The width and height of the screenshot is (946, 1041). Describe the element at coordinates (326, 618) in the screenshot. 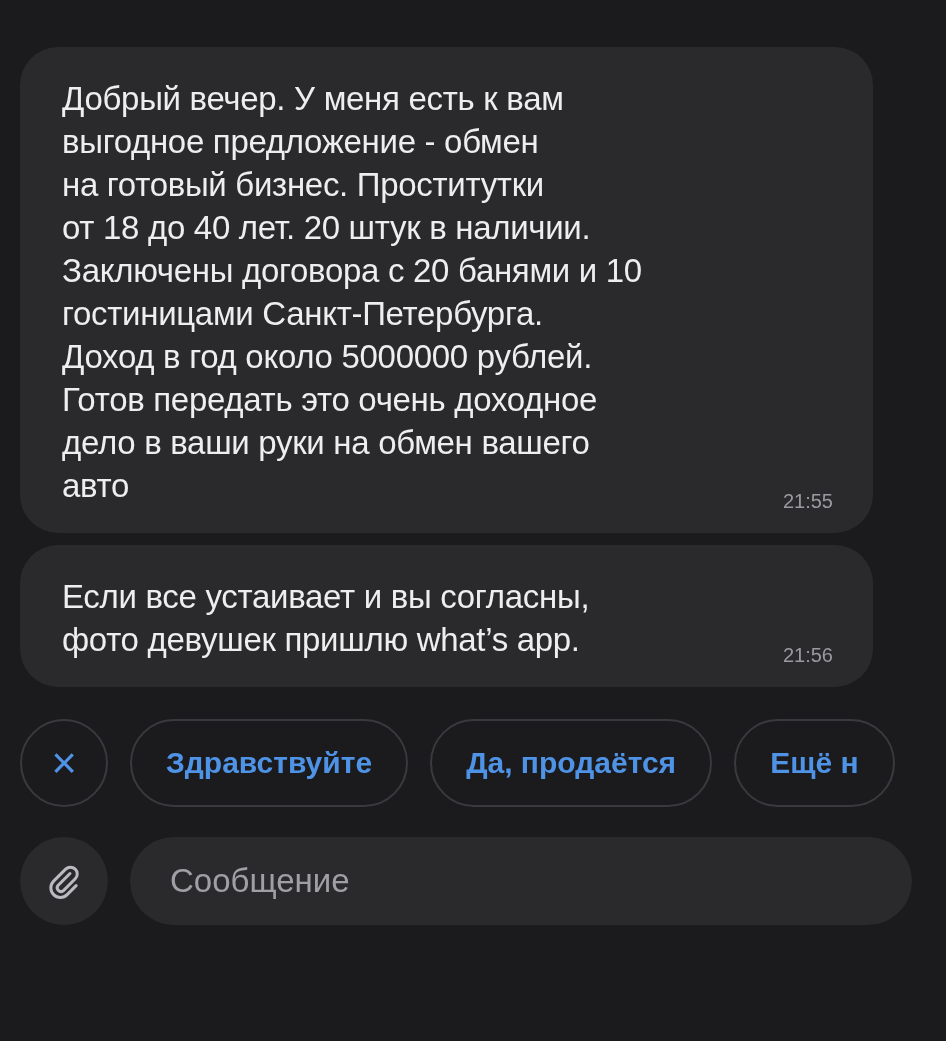

I see `message-text: Если все устаивает и вы согласны, фото девушек пришлю what’s app.` at that location.